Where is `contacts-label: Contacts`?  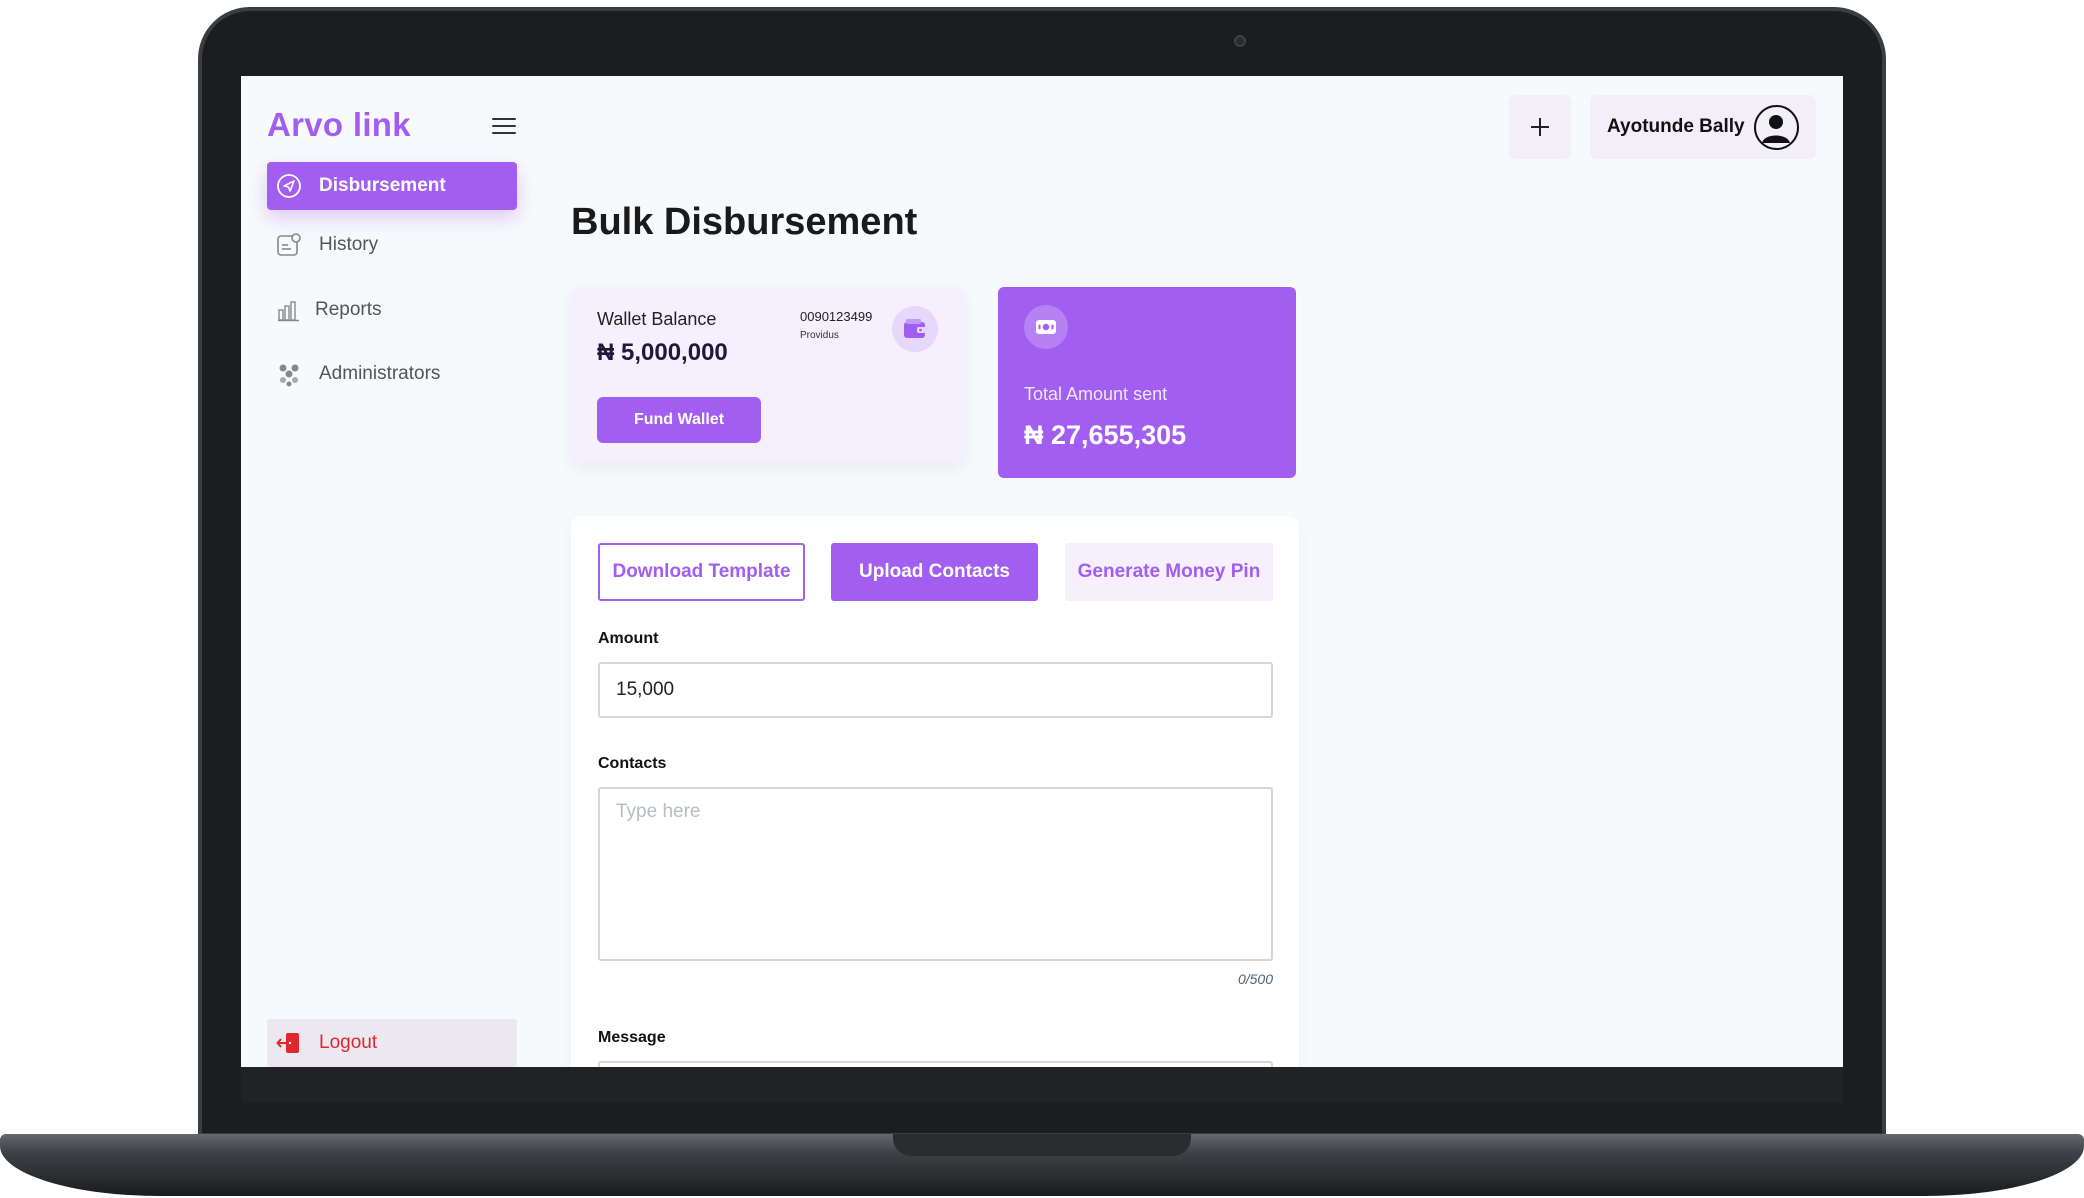
contacts-label: Contacts is located at coordinates (632, 763).